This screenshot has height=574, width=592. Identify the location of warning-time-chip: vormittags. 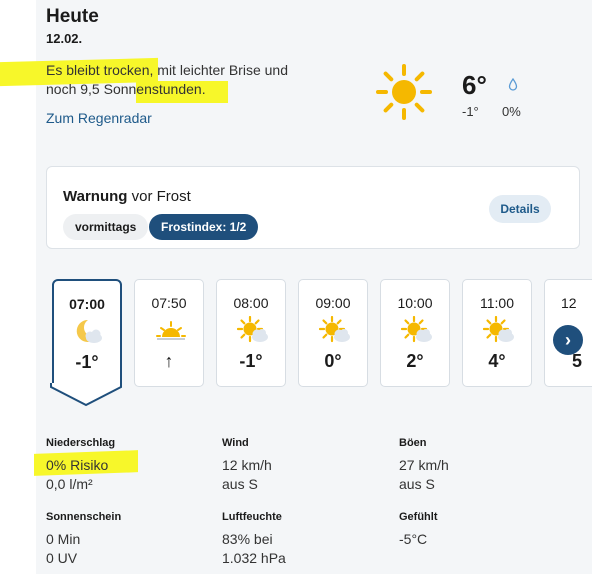
(106, 227).